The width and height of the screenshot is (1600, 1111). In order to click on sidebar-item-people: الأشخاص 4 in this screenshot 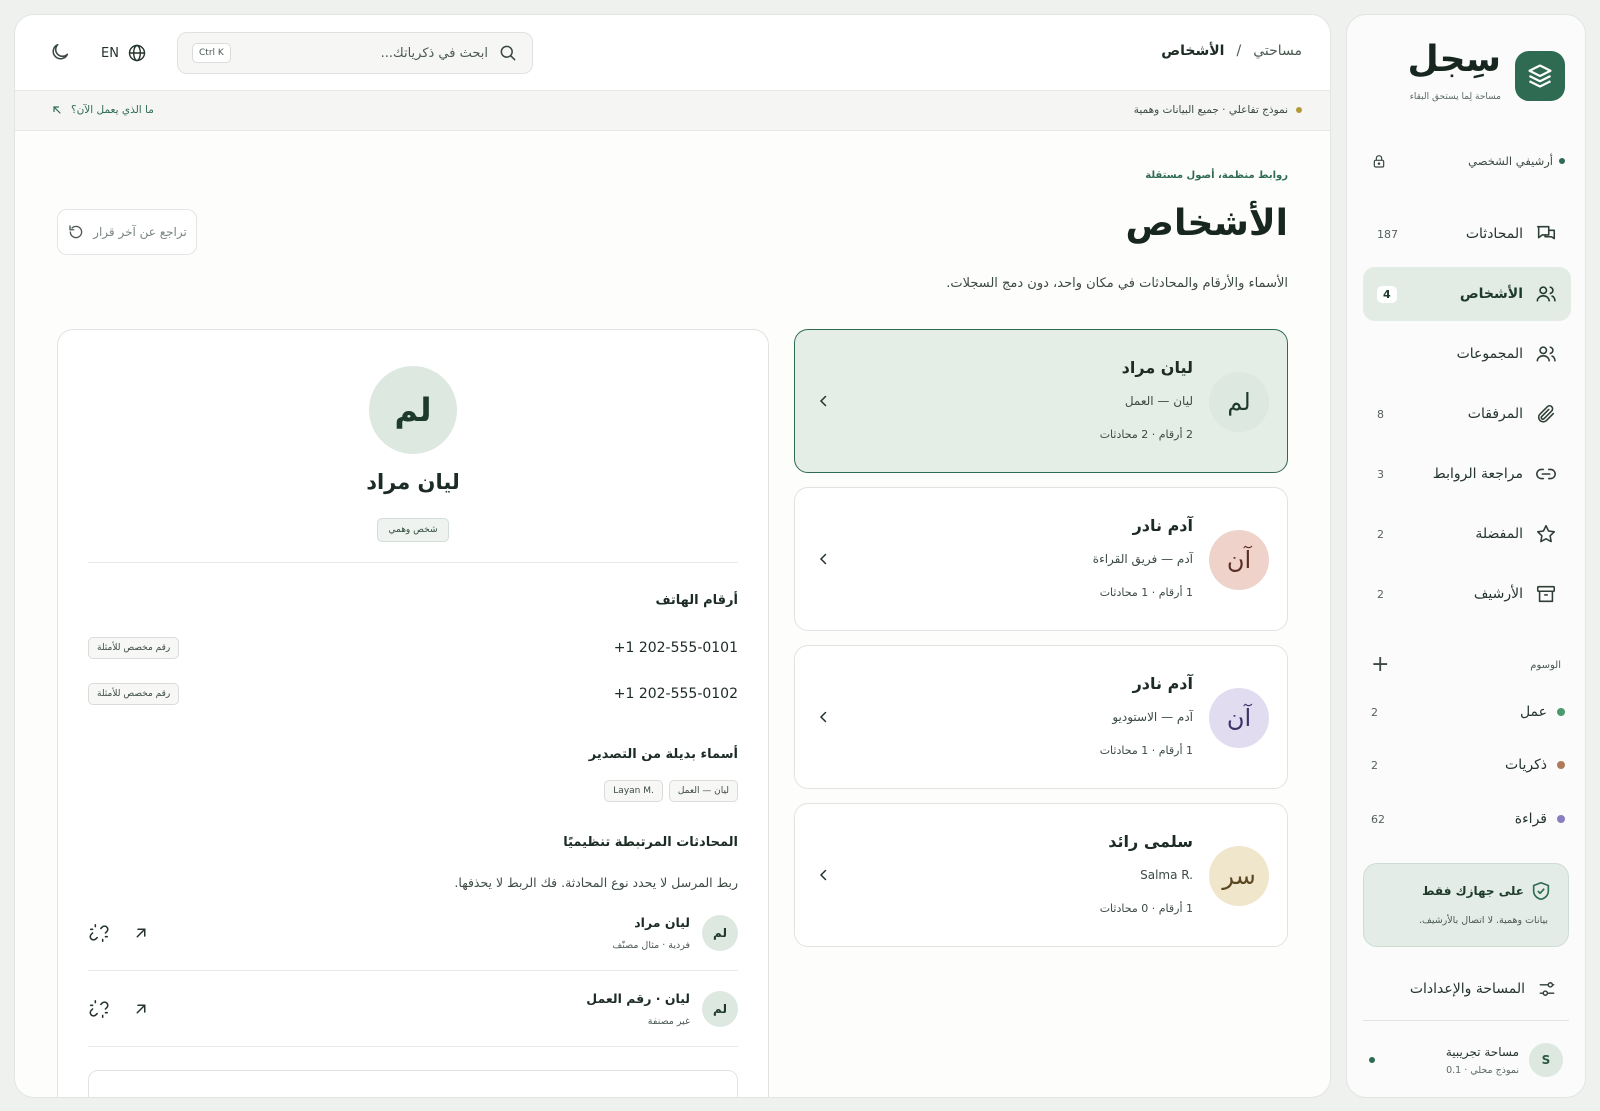, I will do `click(1467, 294)`.